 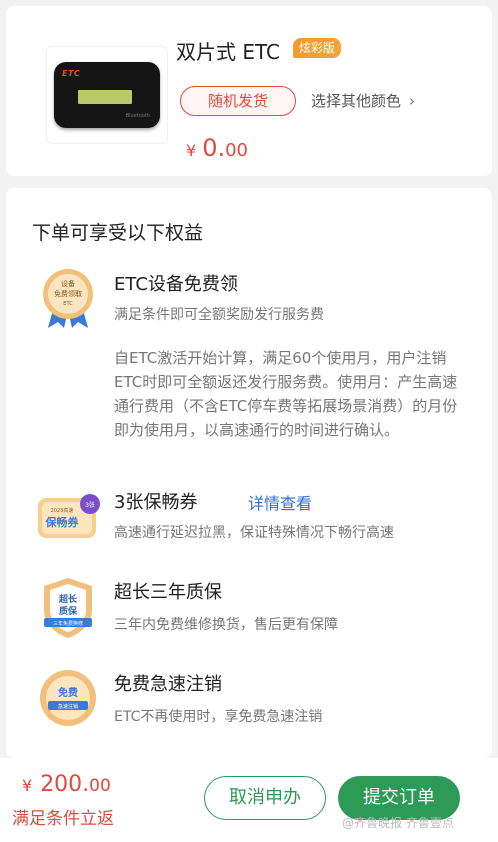 I want to click on coin-badge-icon: 免费 急速注销, so click(x=68, y=698).